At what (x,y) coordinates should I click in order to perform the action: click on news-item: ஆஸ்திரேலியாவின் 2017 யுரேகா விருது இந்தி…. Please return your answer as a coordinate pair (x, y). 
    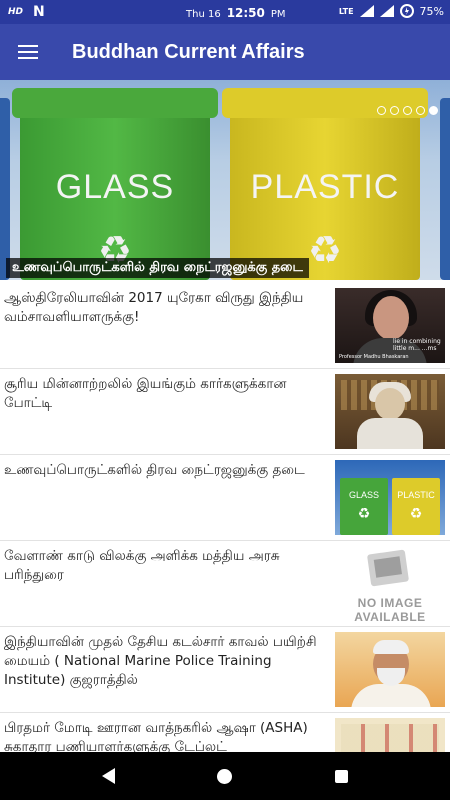
    Looking at the image, I should click on (225, 326).